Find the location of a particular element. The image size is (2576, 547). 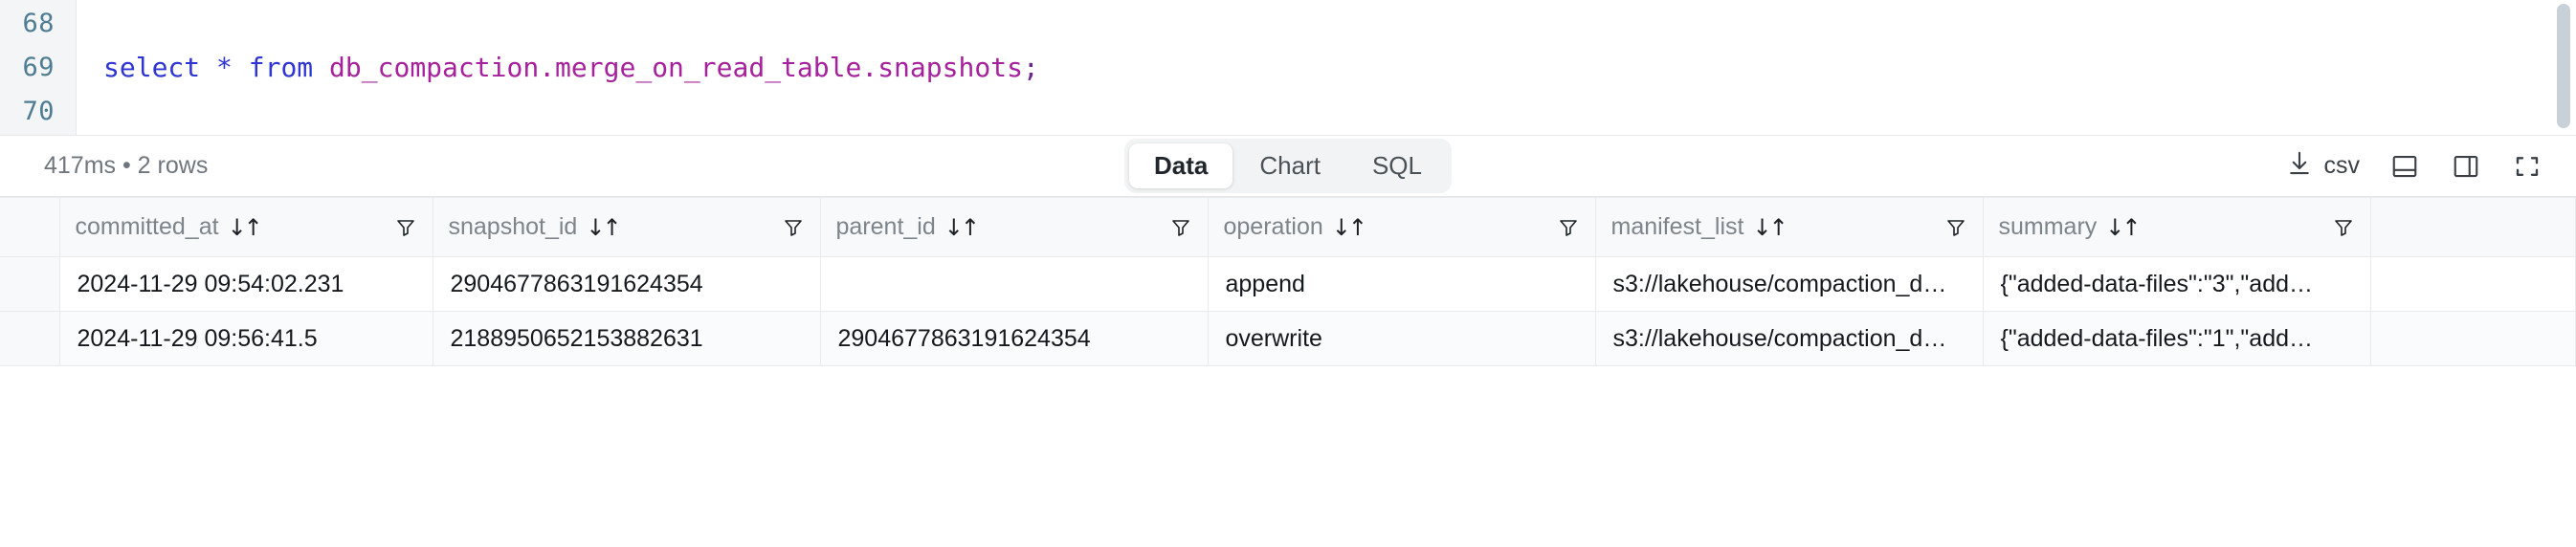

column-header-parent-id: parent_id ↓↑ is located at coordinates (1014, 227).